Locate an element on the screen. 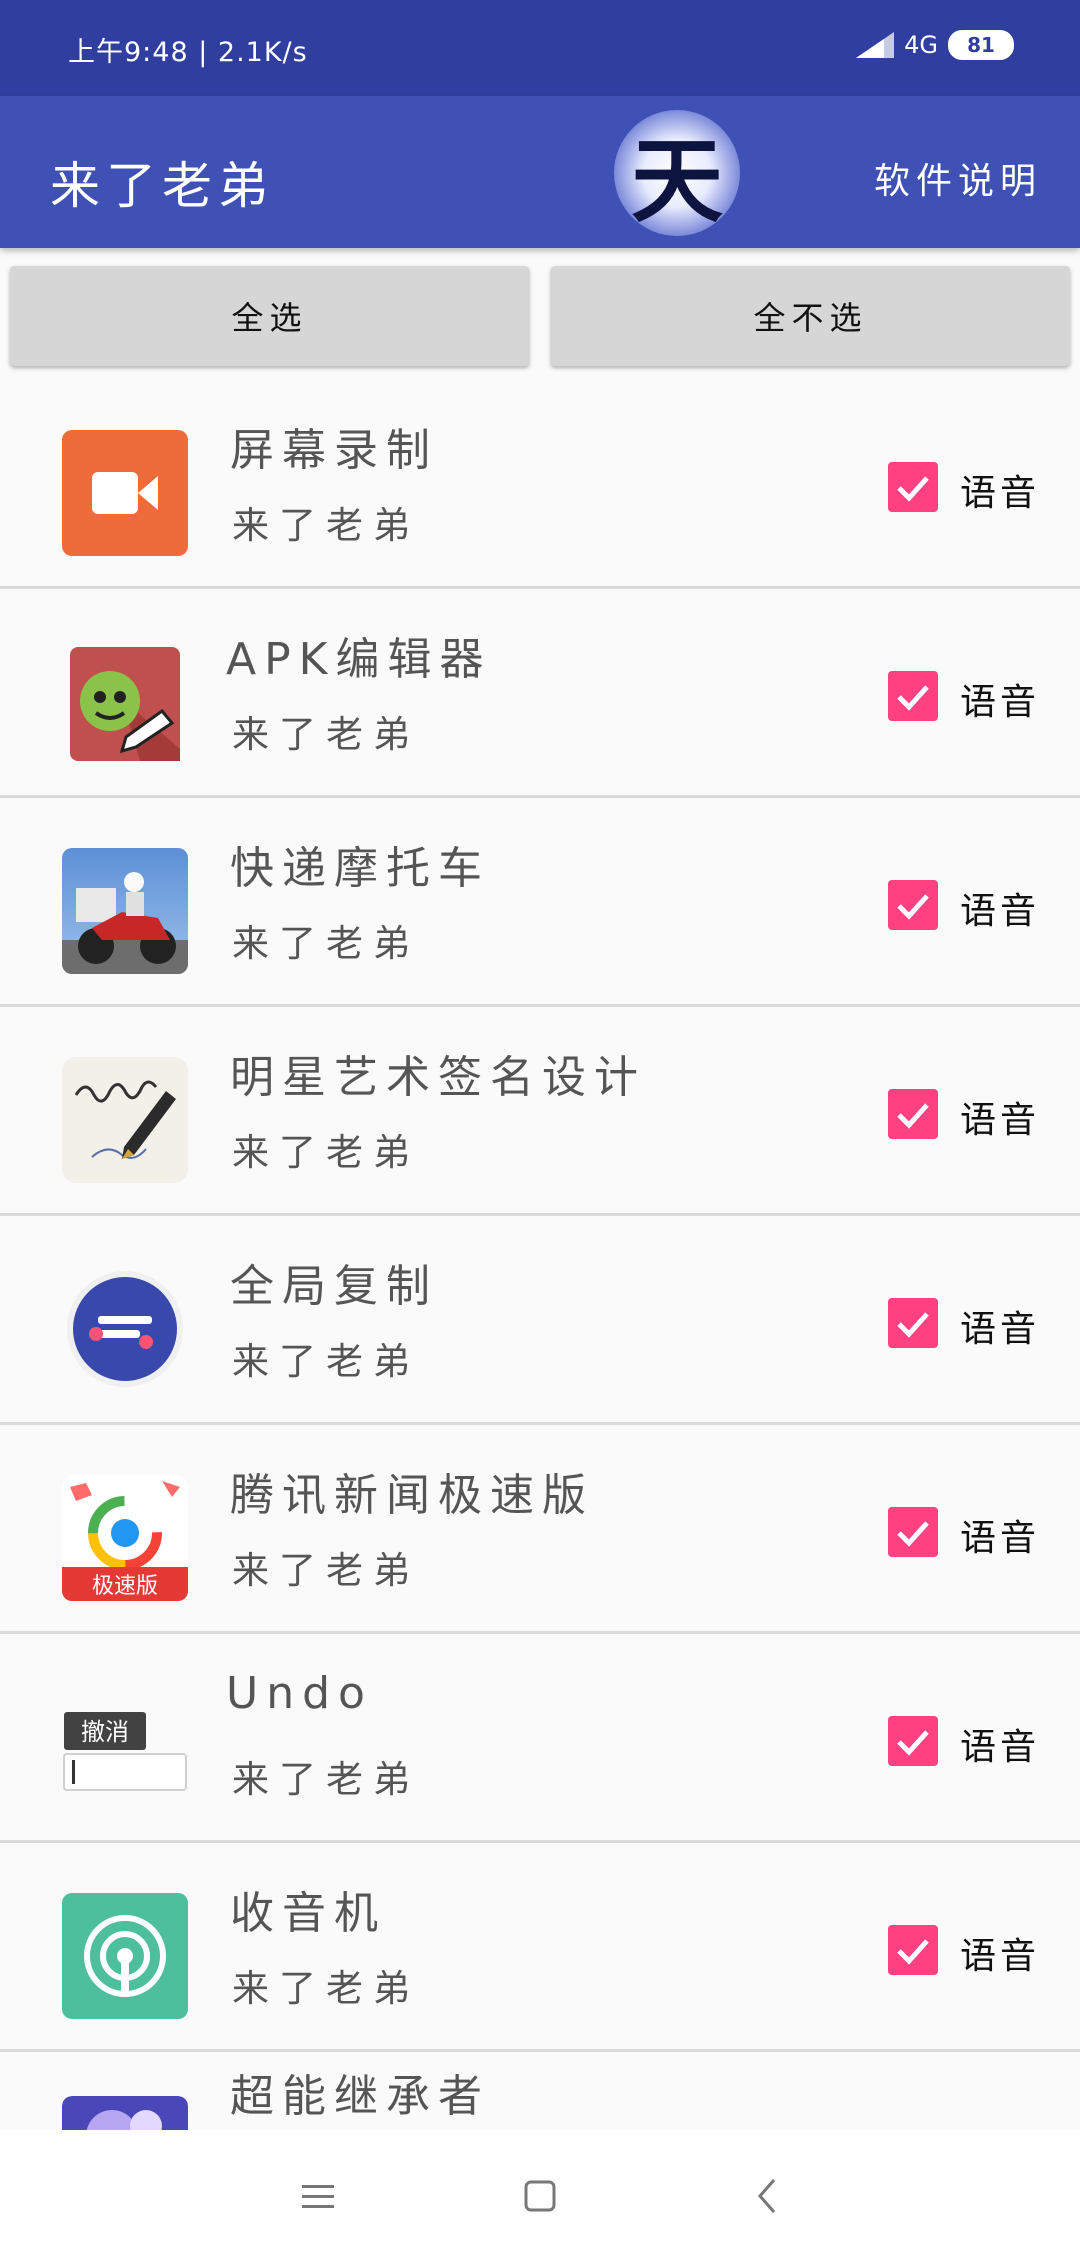 The width and height of the screenshot is (1080, 2260). app-name: 屏幕录制 is located at coordinates (334, 450).